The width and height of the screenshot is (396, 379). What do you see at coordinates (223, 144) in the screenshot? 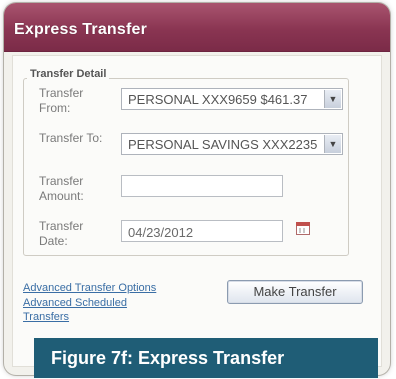
I see `transfer-to-value: PERSONAL SAVINGS XXX2235` at bounding box center [223, 144].